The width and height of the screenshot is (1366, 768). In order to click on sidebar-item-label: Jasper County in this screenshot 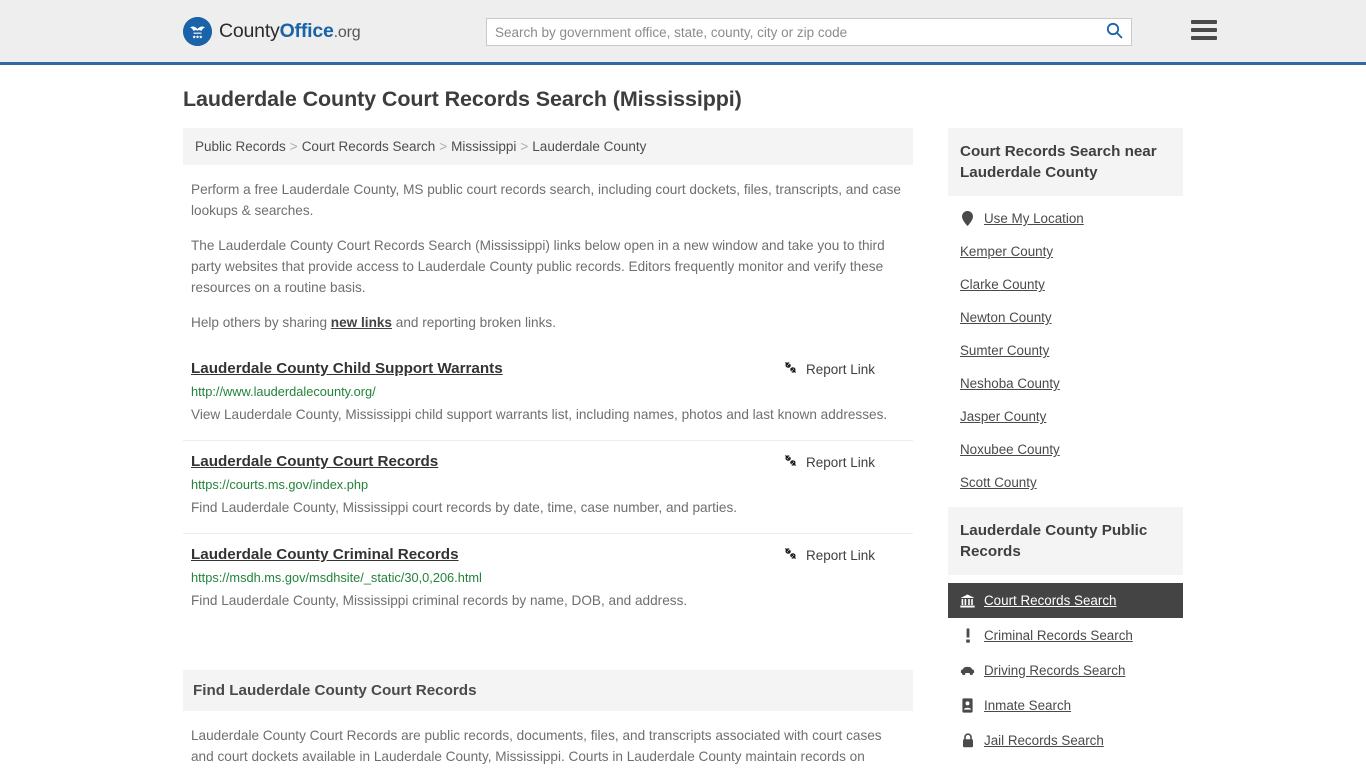, I will do `click(1003, 416)`.